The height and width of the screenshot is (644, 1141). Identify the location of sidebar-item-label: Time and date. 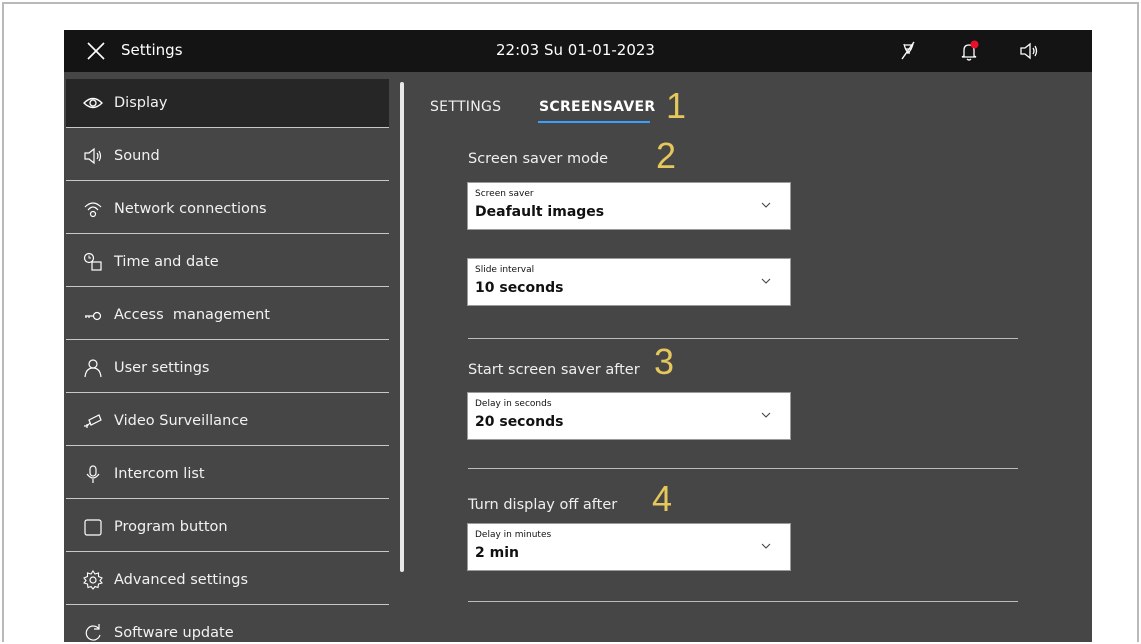
(166, 262).